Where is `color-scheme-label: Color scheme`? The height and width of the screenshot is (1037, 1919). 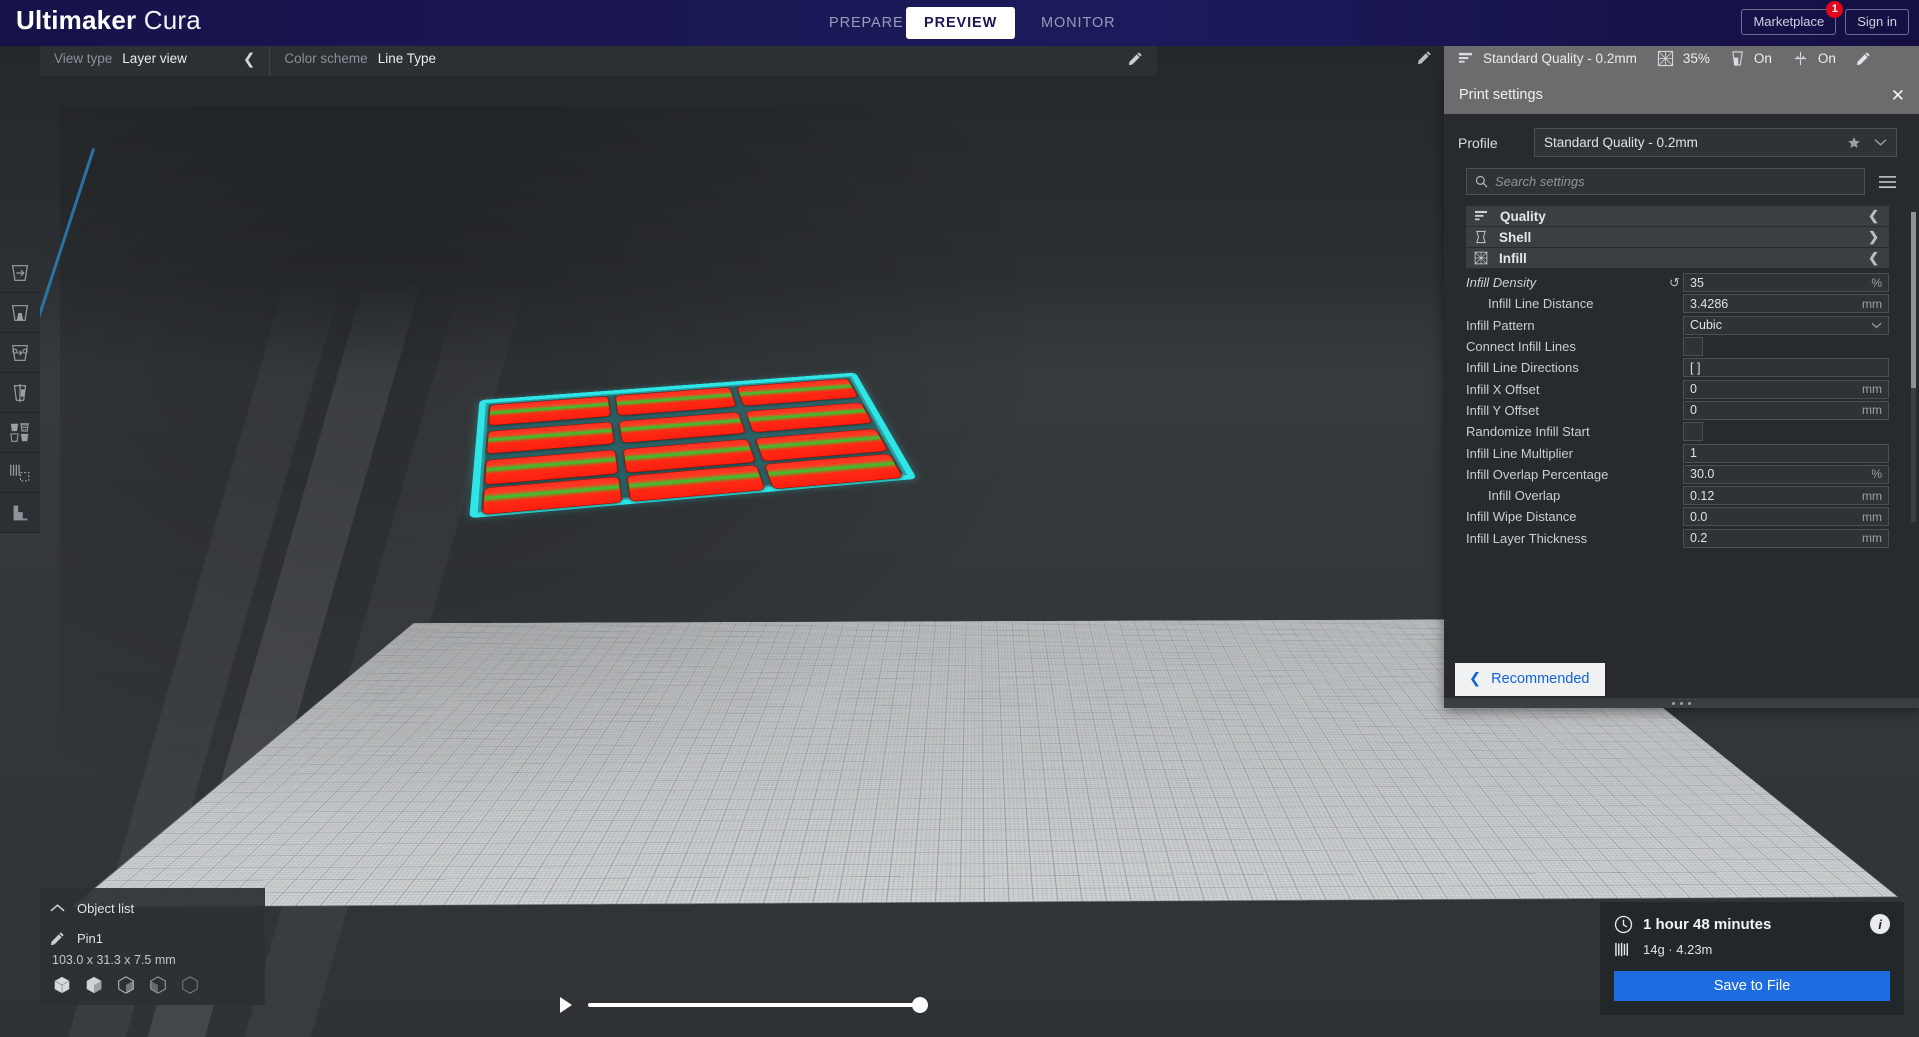 color-scheme-label: Color scheme is located at coordinates (326, 58).